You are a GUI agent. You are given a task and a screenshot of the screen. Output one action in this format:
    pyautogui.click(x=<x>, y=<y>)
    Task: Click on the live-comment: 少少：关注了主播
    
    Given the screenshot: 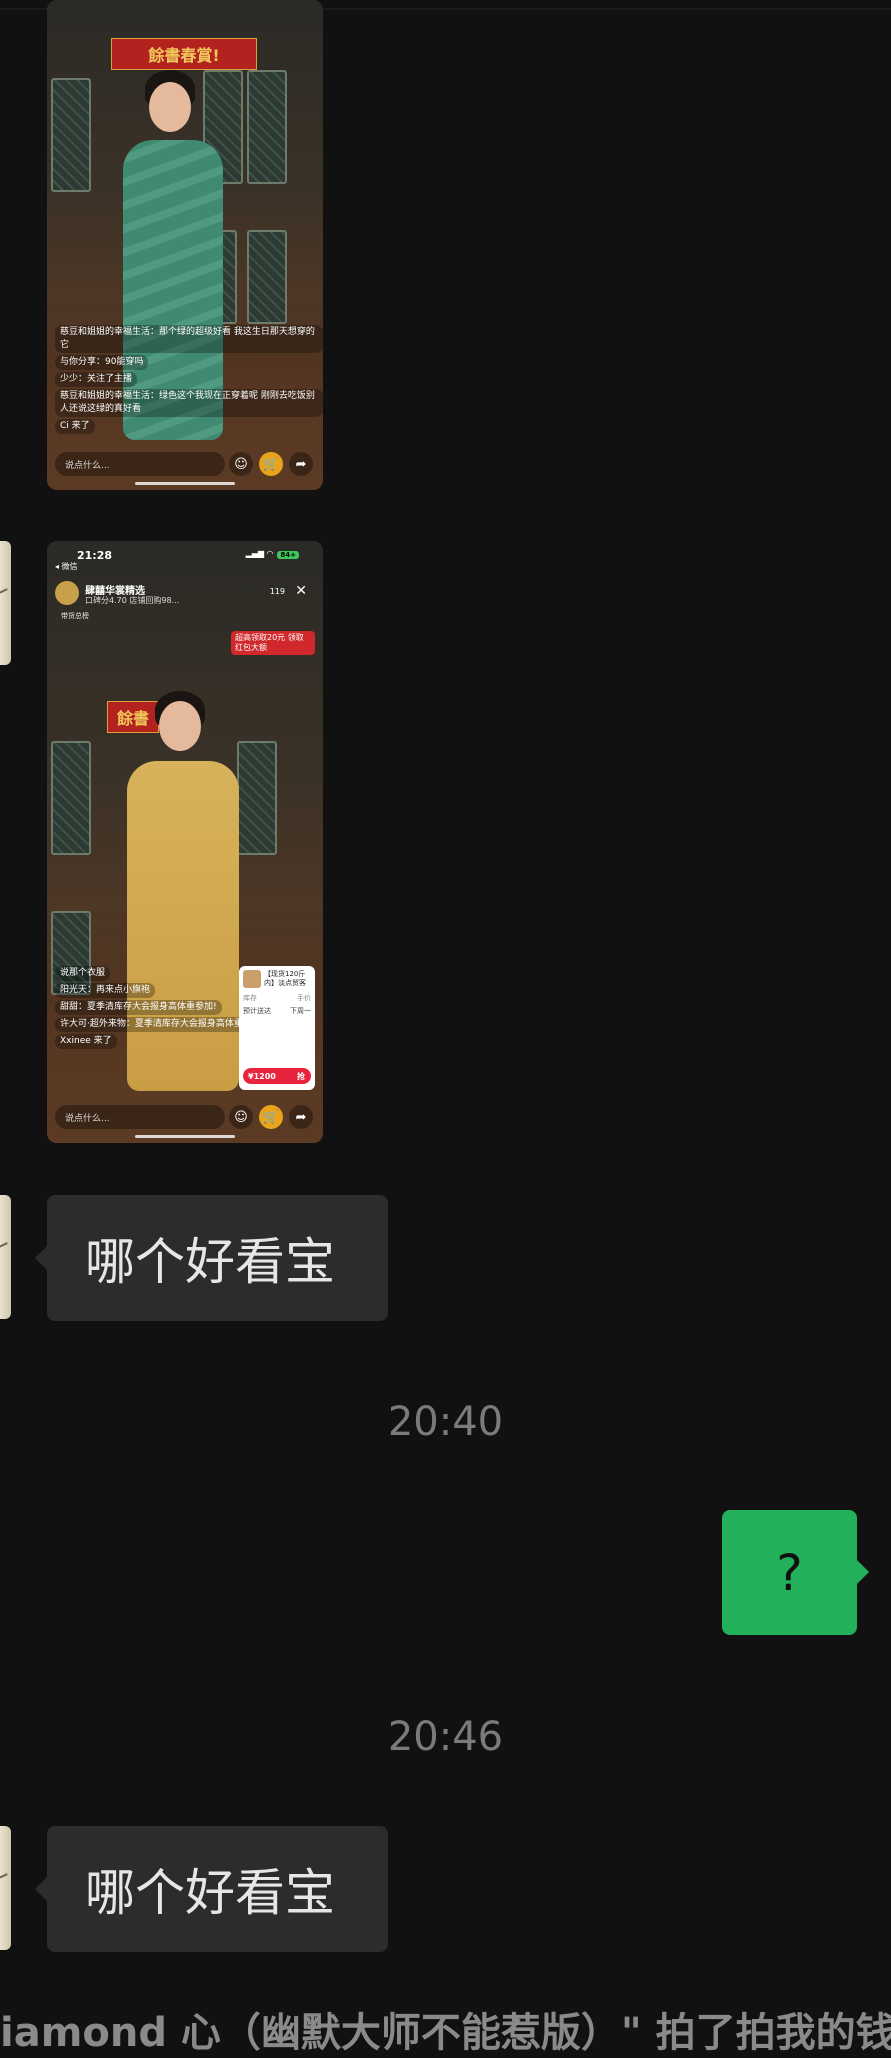 What is the action you would take?
    pyautogui.click(x=96, y=379)
    